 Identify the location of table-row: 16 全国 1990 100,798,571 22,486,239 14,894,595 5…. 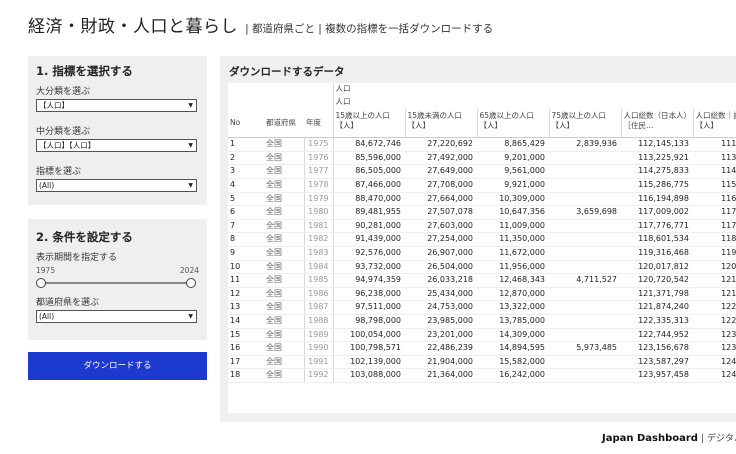
(482, 348).